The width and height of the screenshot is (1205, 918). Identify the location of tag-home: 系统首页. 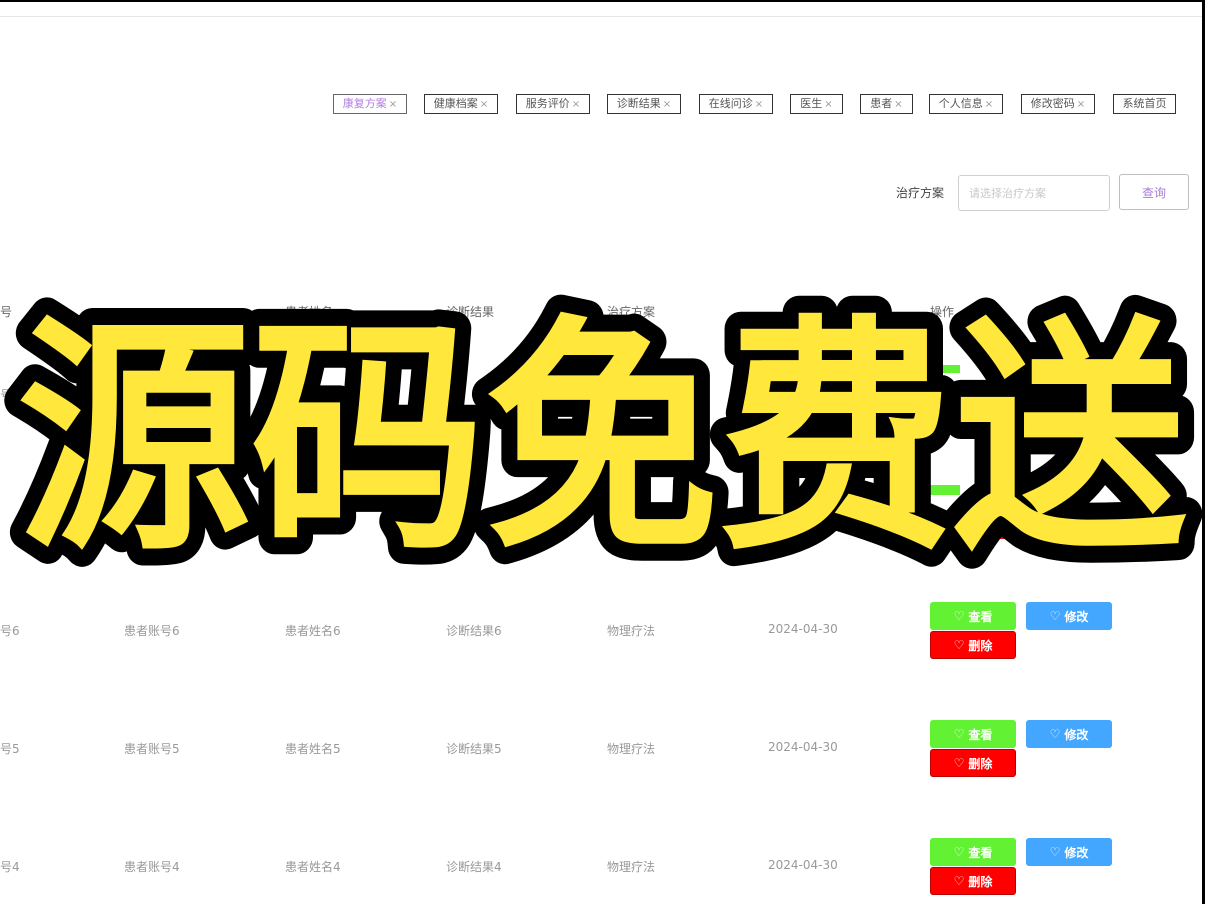
(1144, 104).